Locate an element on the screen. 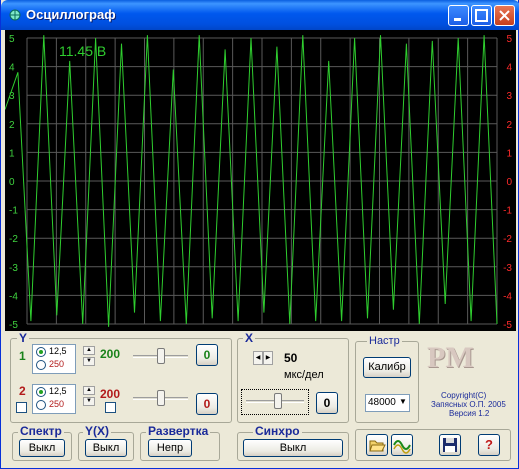 This screenshot has width=519, height=469. right-axis-ticks: 5 4 3 2 1 0 -1 -2 -3 -4 -5 is located at coordinates (507, 182).